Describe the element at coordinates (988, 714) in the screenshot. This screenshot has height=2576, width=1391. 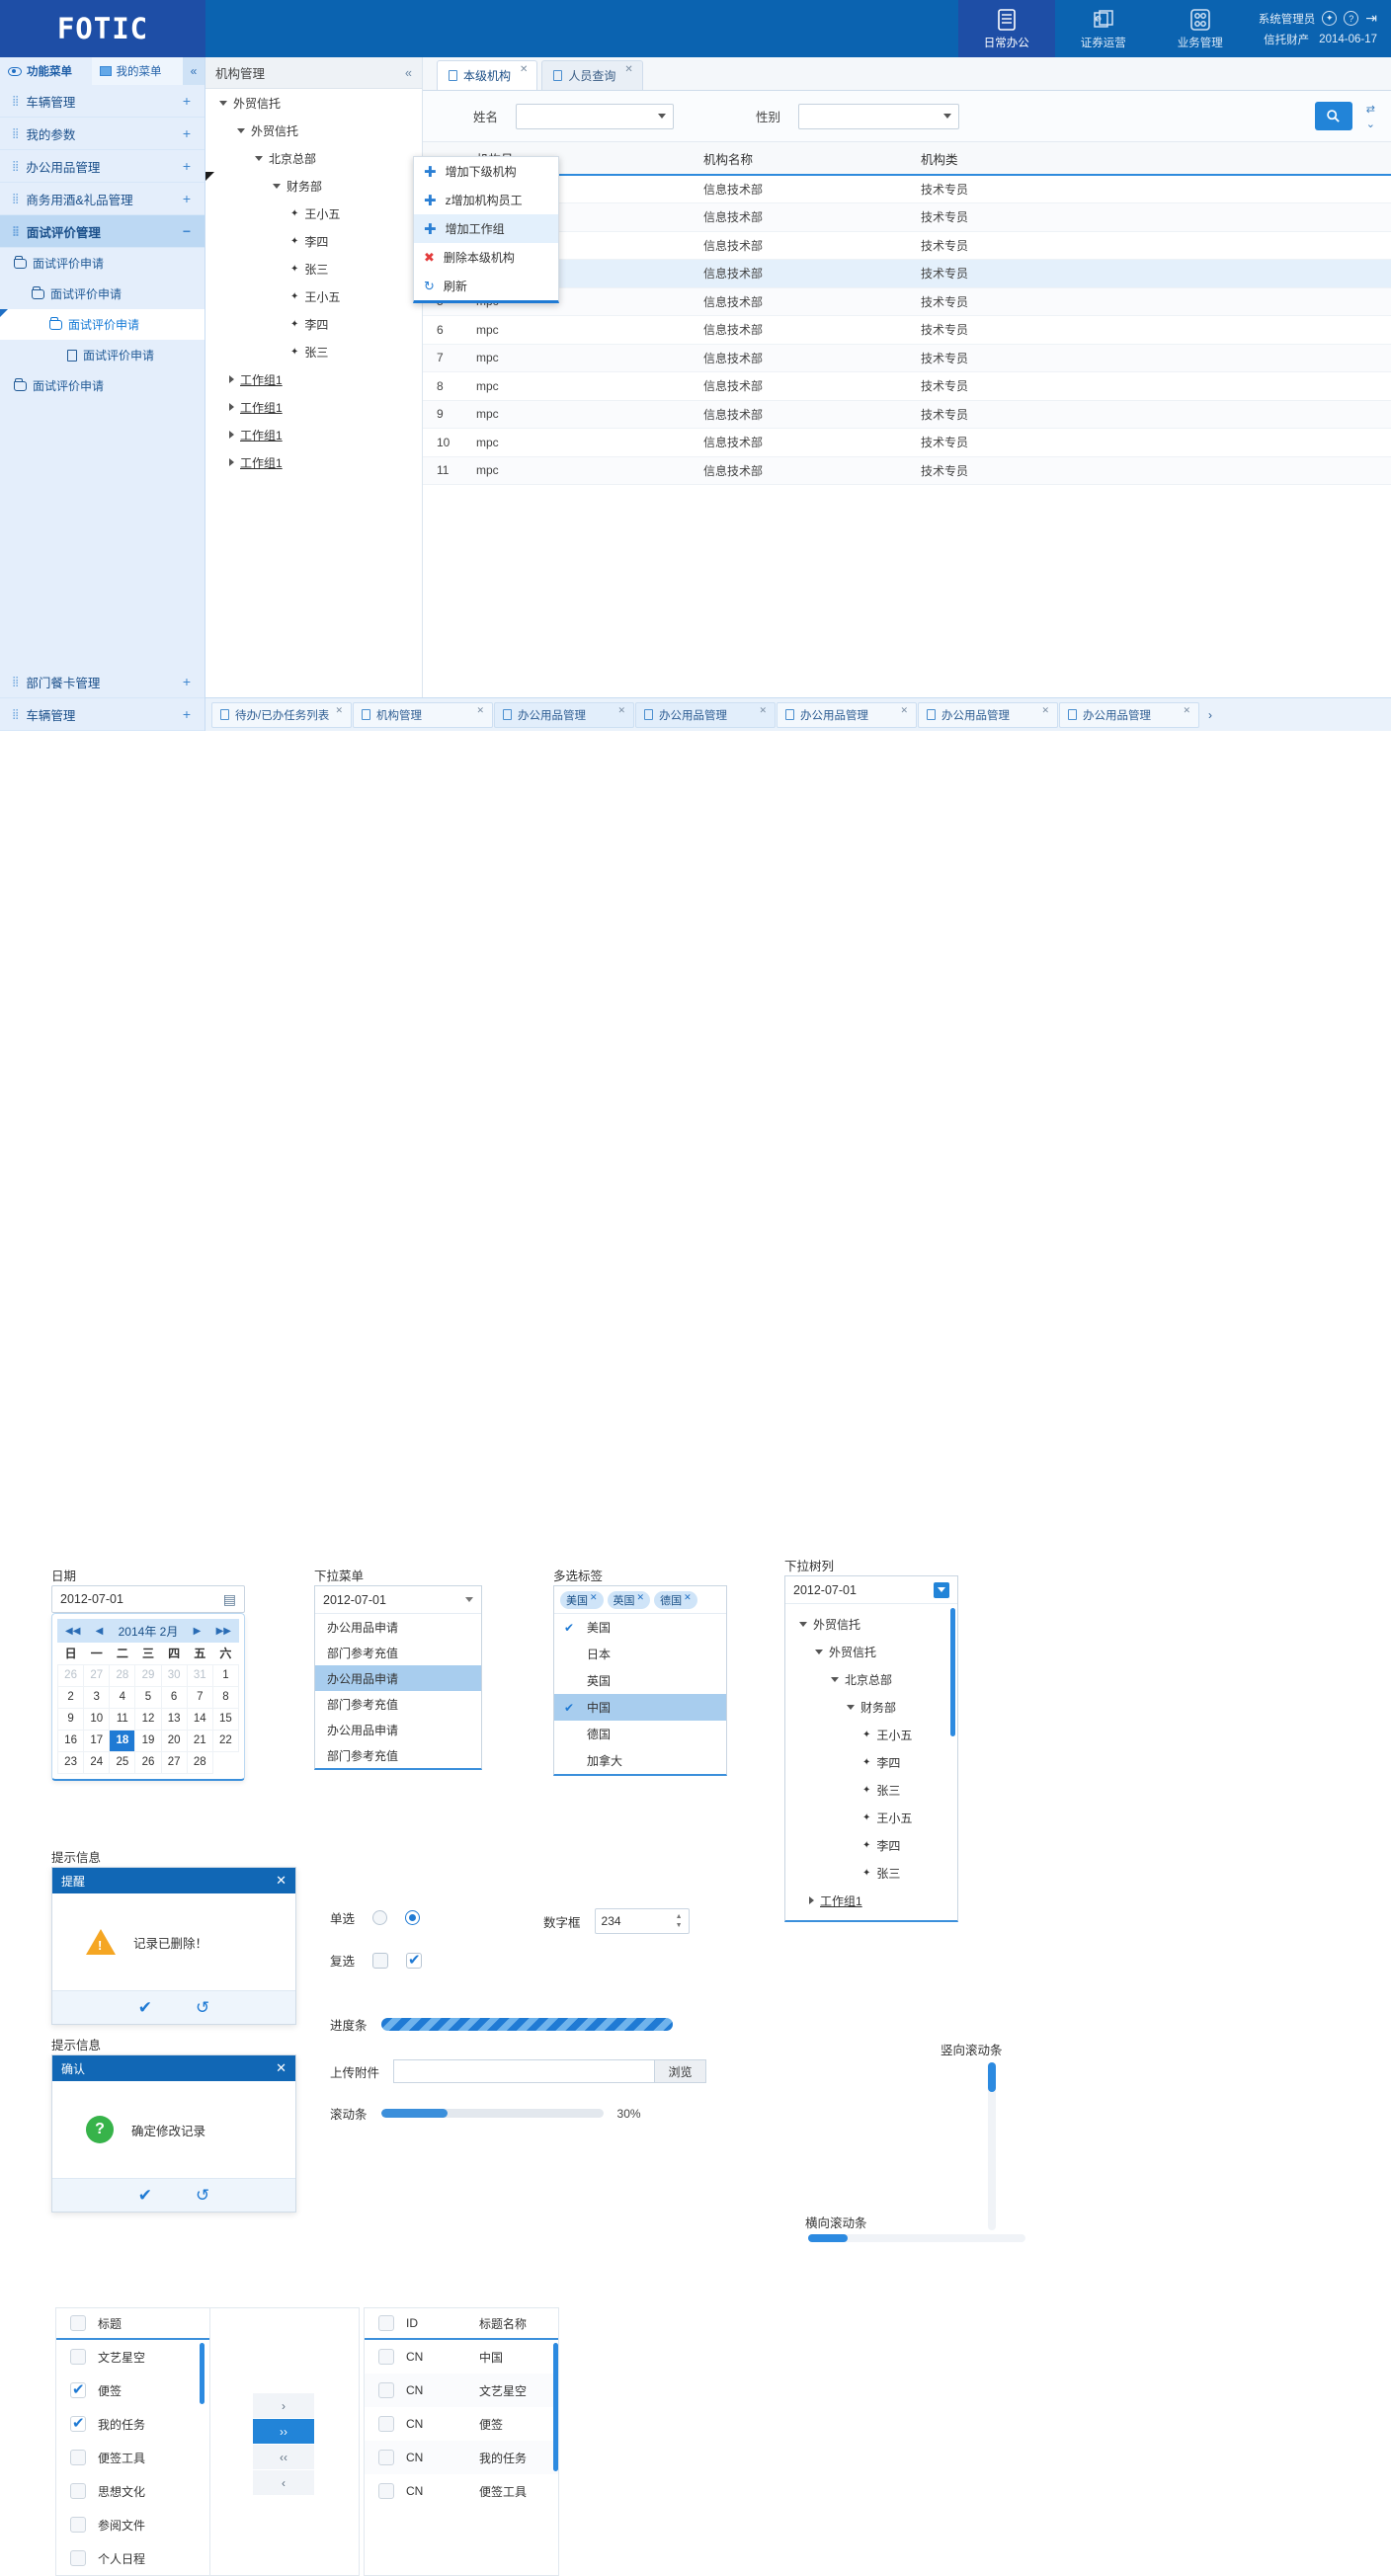
I see `bottom-tab-office-supplies-4: 办公用品管理 ✕` at that location.